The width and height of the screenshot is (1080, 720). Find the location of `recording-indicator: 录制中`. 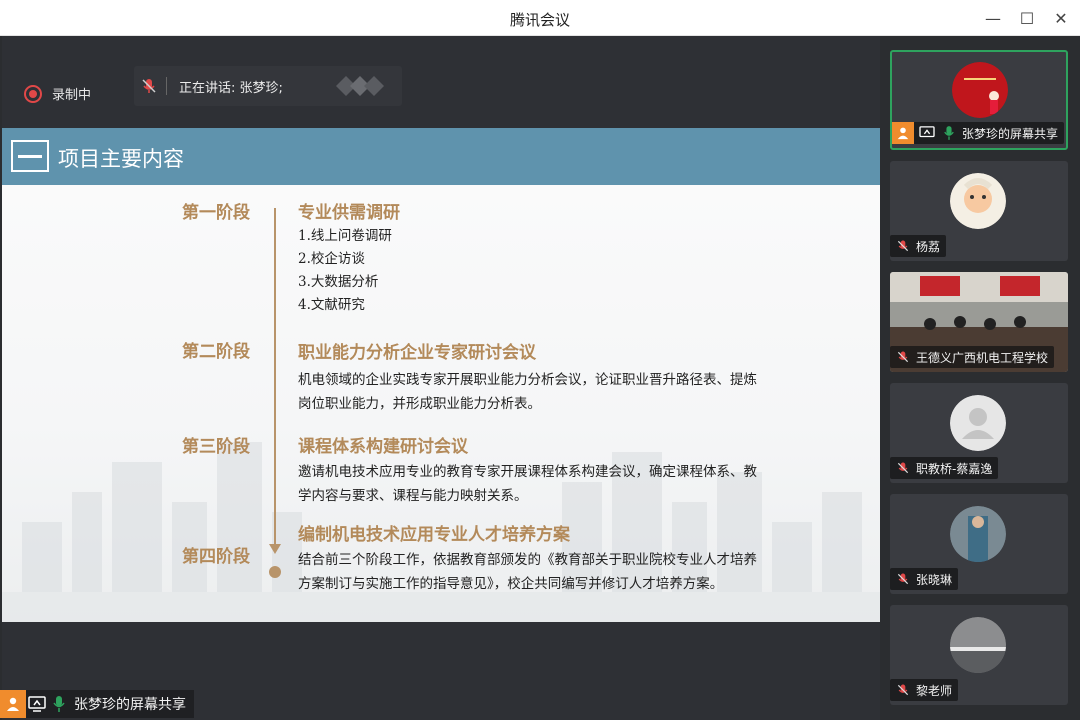

recording-indicator: 录制中 is located at coordinates (57, 93).